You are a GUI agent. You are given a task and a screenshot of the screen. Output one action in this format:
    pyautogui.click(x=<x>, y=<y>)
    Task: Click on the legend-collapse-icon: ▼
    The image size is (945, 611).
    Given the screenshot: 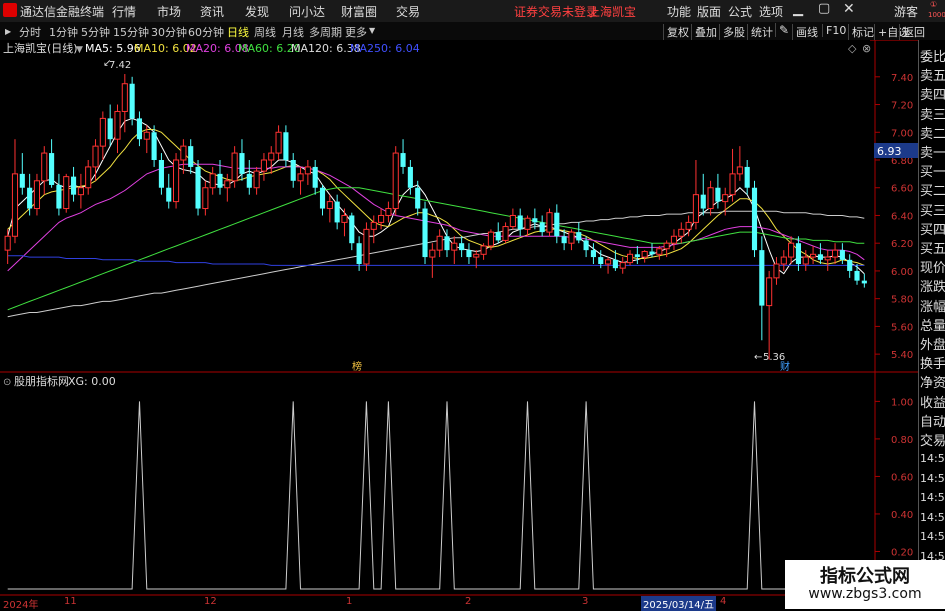 What is the action you would take?
    pyautogui.click(x=79, y=50)
    